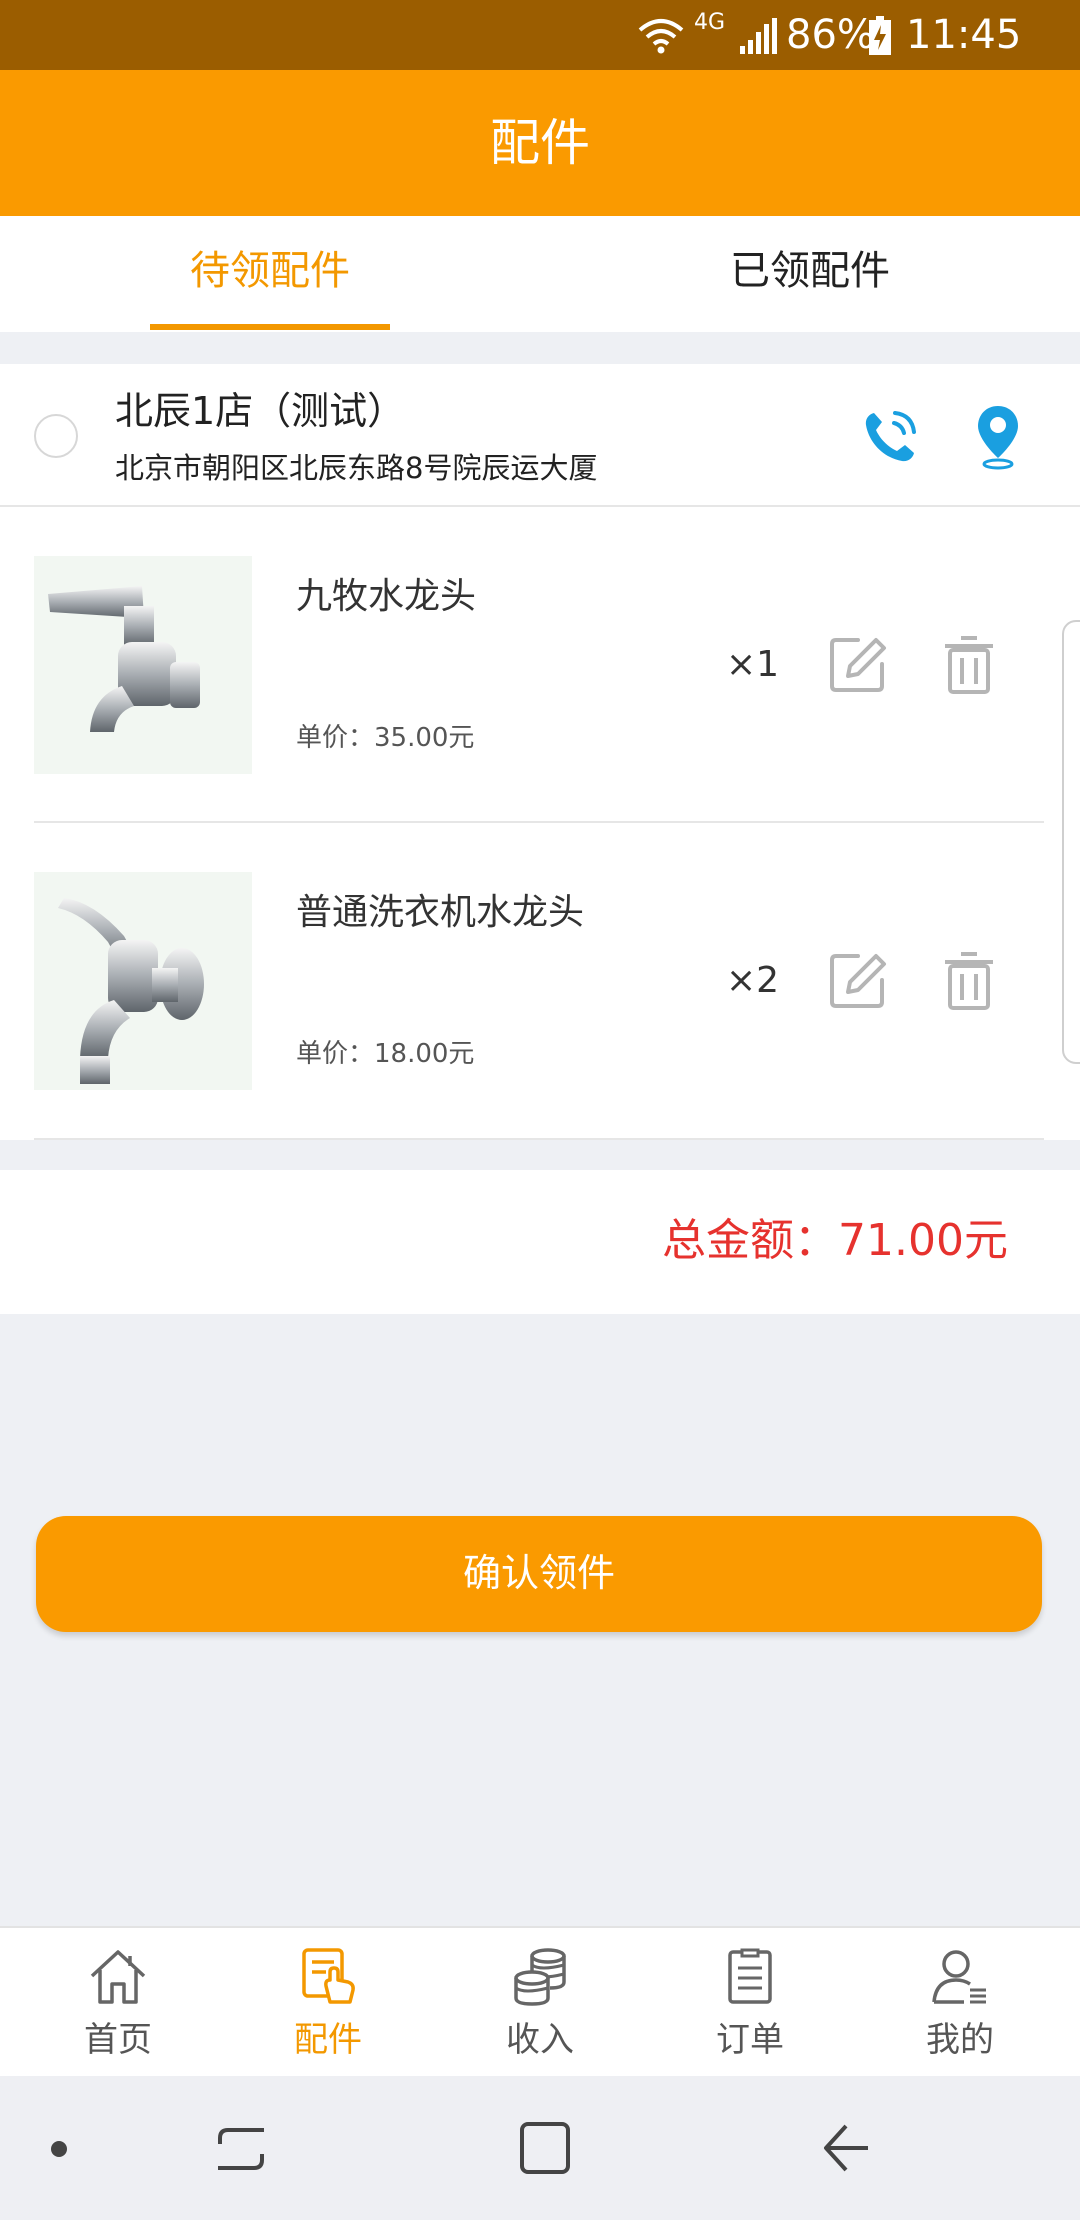  What do you see at coordinates (753, 664) in the screenshot?
I see `product-quantity: ×1` at bounding box center [753, 664].